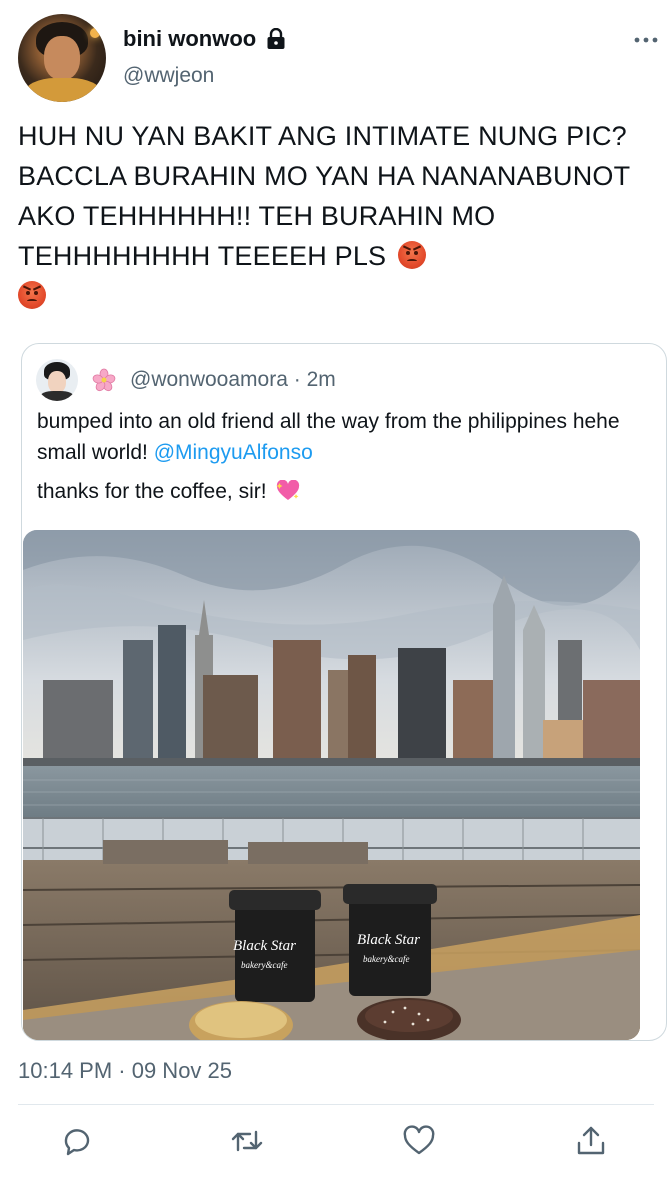  I want to click on cherry-blossom-icon, so click(104, 380).